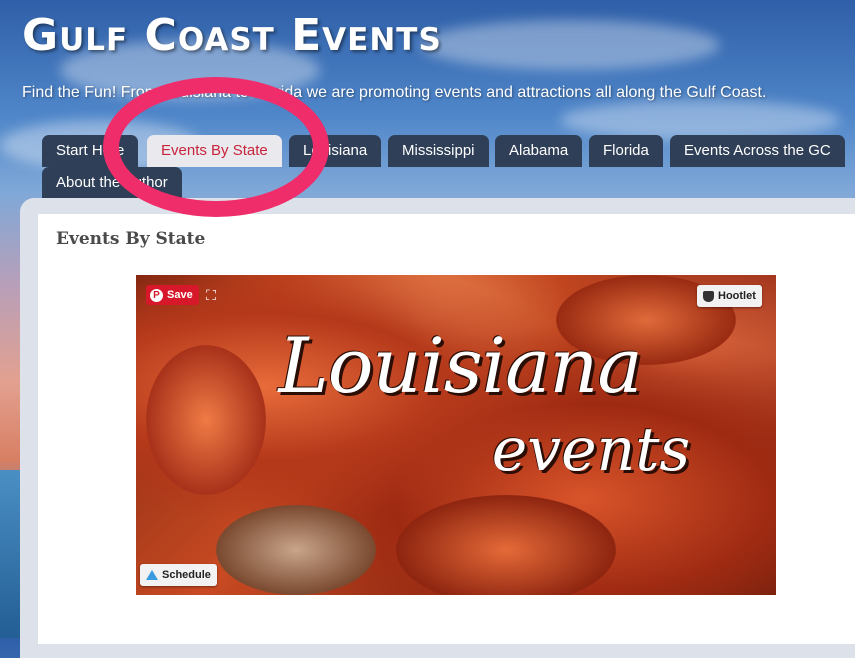 The width and height of the screenshot is (855, 658). I want to click on tab-florida: Florida, so click(626, 151).